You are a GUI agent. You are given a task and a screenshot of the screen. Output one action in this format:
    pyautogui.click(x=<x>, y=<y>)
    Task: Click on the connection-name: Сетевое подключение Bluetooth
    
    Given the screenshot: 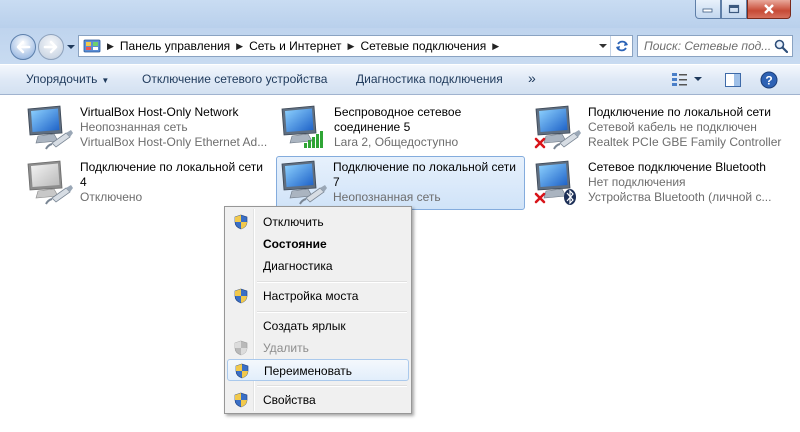 What is the action you would take?
    pyautogui.click(x=677, y=167)
    